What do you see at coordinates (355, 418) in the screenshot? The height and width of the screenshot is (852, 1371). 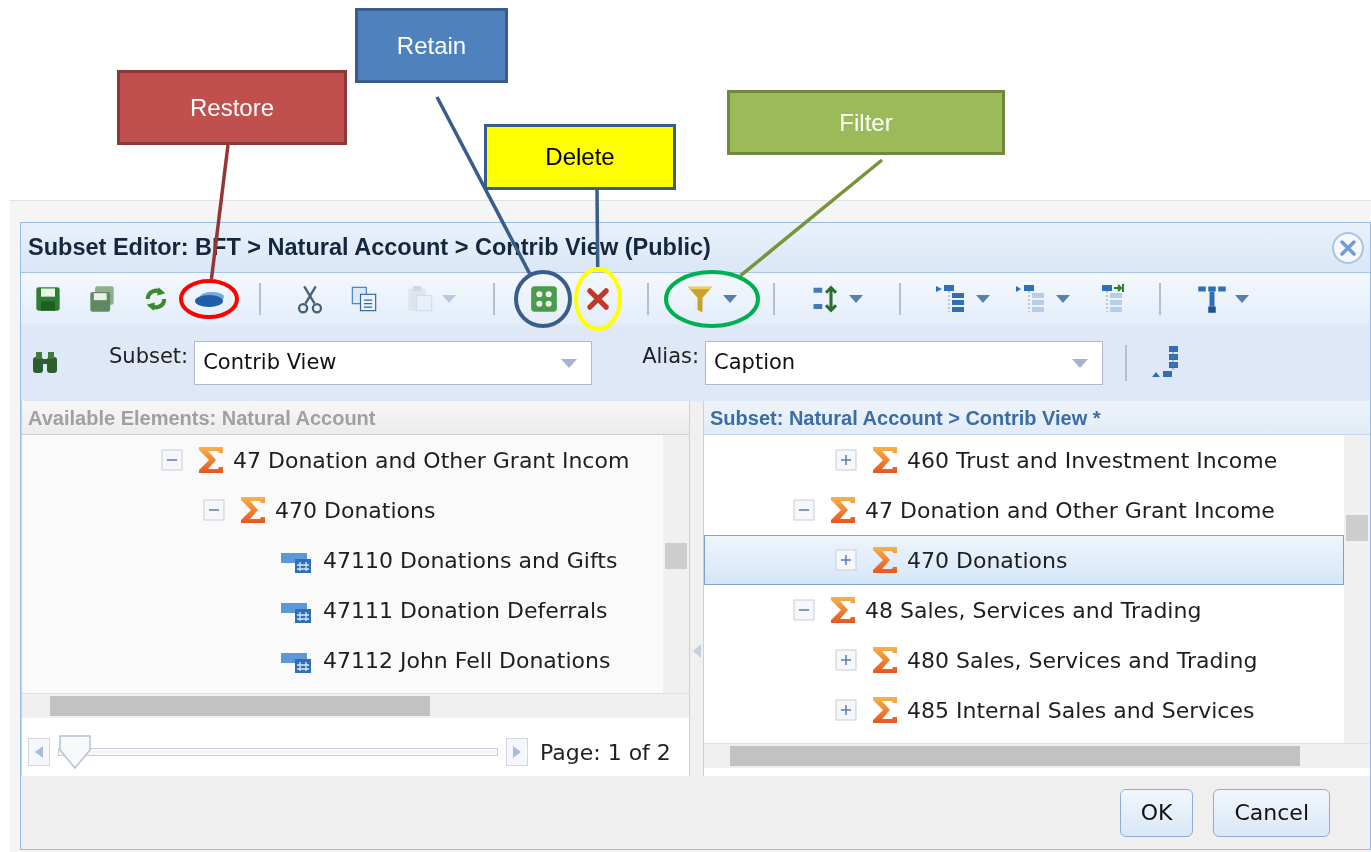 I see `panel-header: Available Elements: Natural Account` at bounding box center [355, 418].